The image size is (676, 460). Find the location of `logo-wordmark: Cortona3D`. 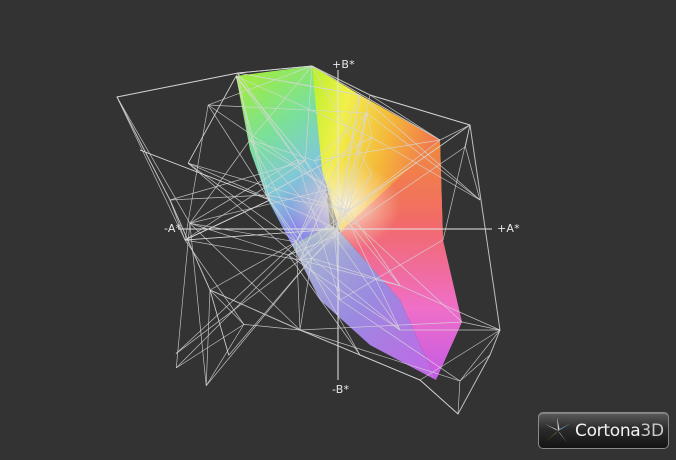

logo-wordmark: Cortona3D is located at coordinates (619, 431).